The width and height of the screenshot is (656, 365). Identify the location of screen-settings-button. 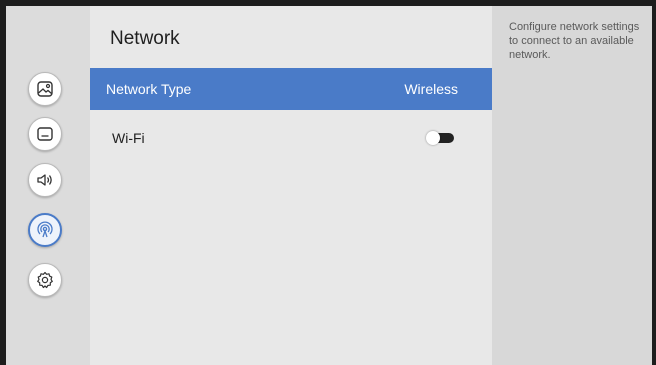
(45, 134).